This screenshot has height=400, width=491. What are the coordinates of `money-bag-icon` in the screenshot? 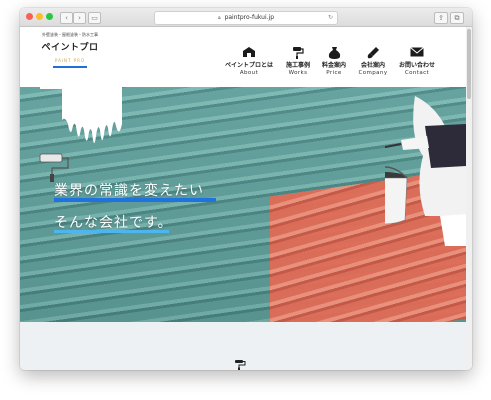 It's located at (334, 52).